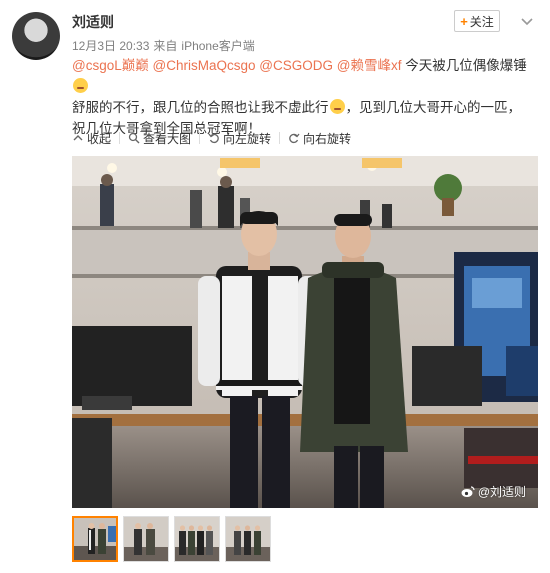  Describe the element at coordinates (110, 46) in the screenshot. I see `post-date: 12月3日 20:33` at that location.